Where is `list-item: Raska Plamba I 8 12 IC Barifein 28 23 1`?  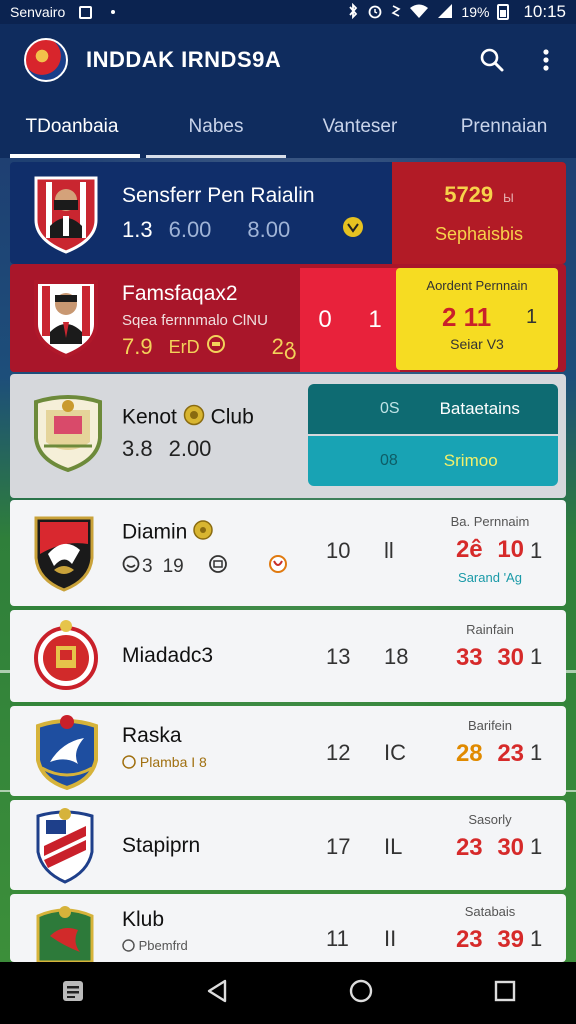
list-item: Raska Plamba I 8 12 IC Barifein 28 23 1 is located at coordinates (288, 751).